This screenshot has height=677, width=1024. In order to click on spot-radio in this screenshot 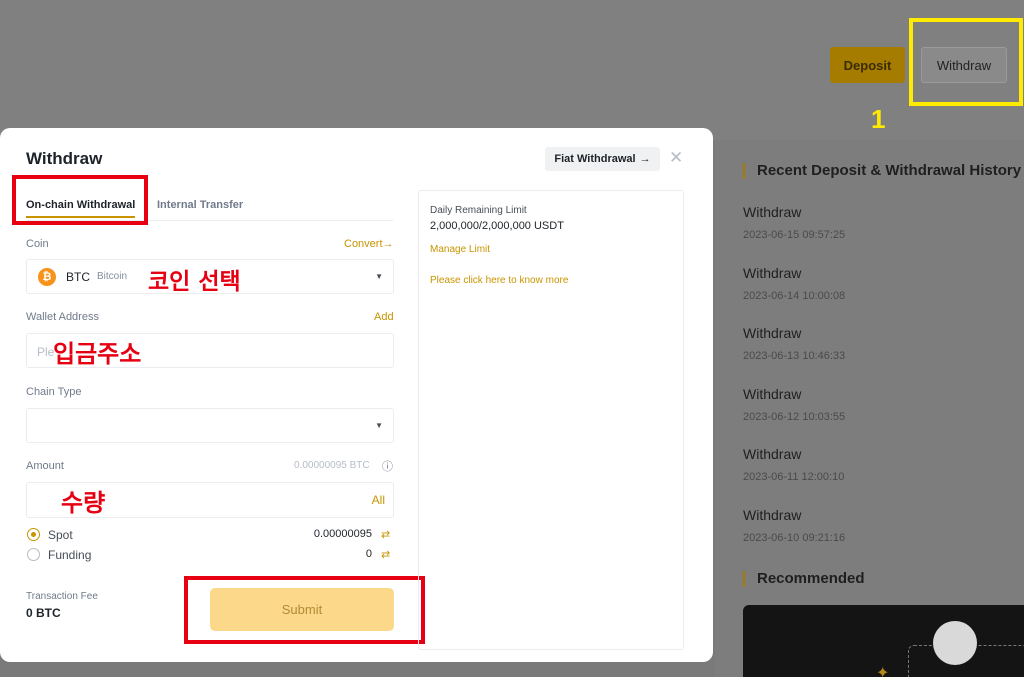, I will do `click(33, 534)`.